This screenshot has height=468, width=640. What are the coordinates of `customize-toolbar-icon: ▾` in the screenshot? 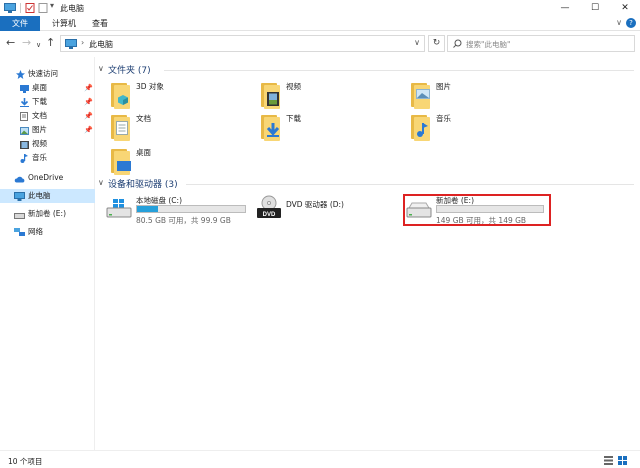 It's located at (52, 5).